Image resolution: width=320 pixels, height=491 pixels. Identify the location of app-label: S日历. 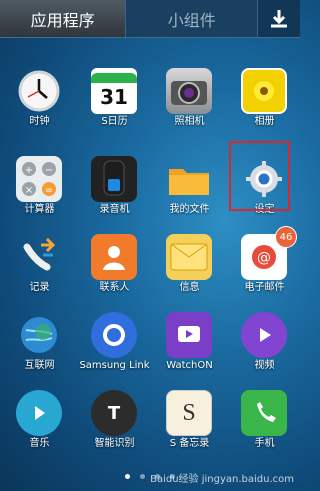
(114, 121).